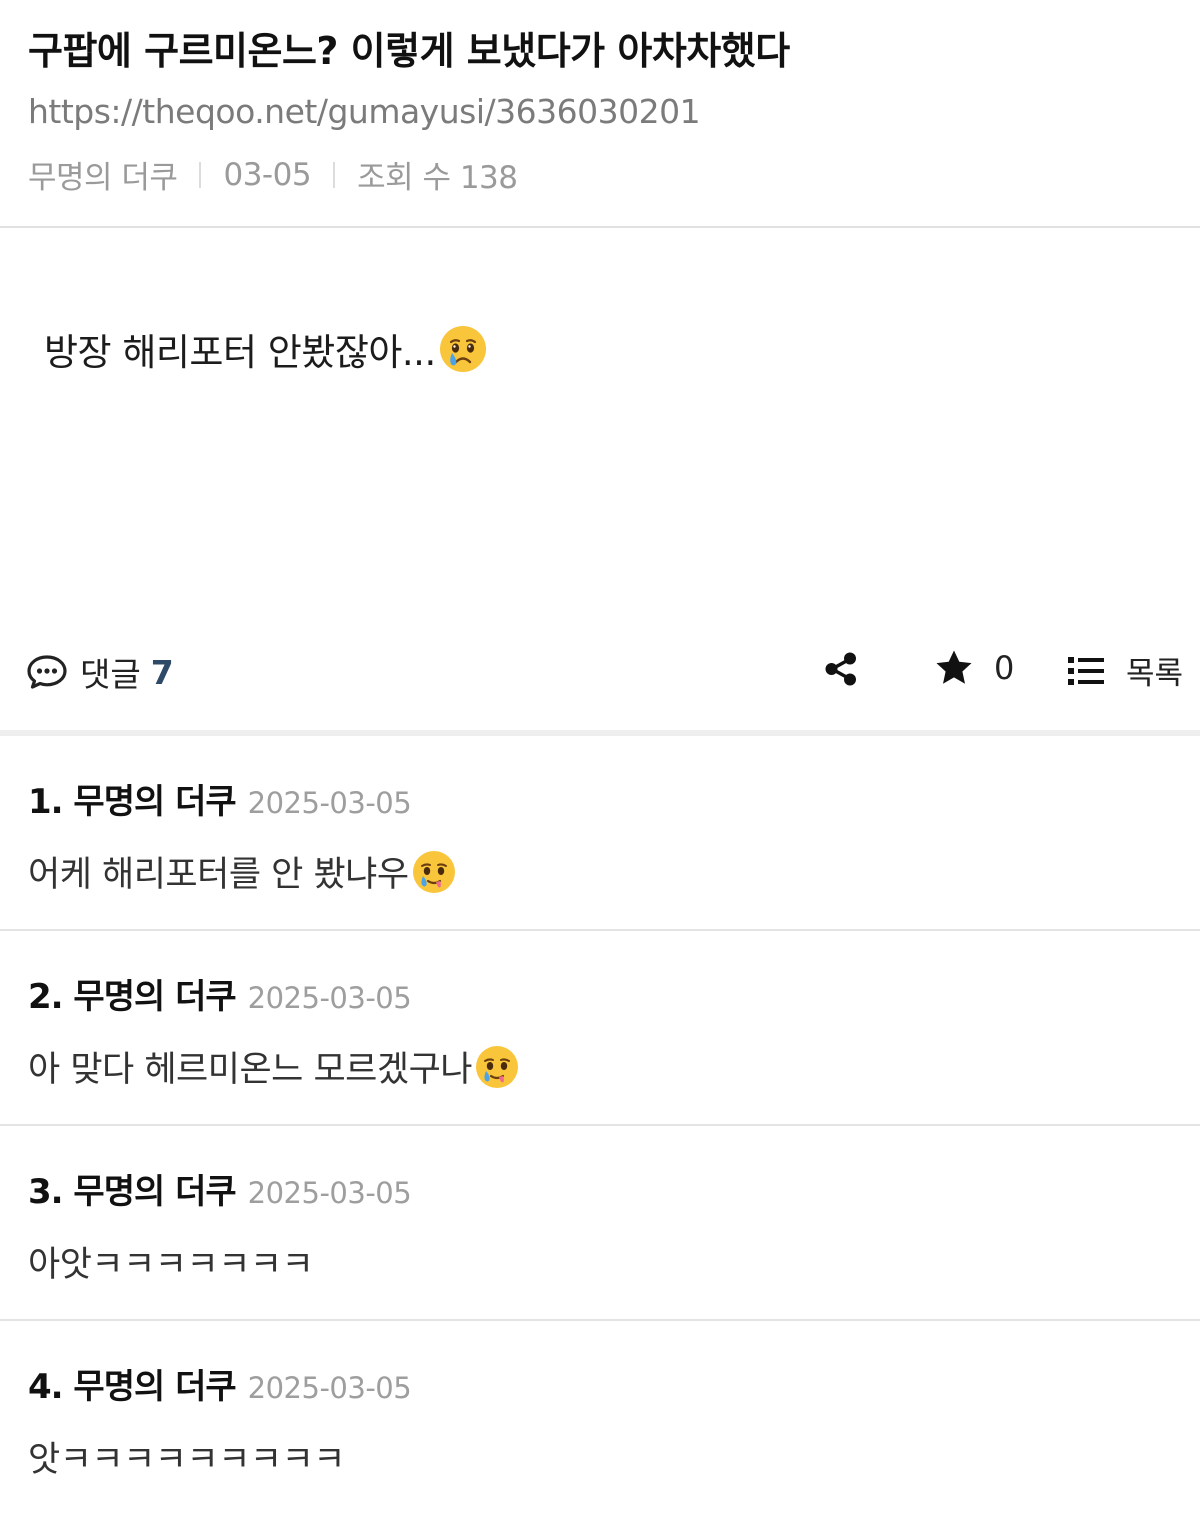 This screenshot has height=1516, width=1200. I want to click on comment-item: 3. 무명의 더쿠 2025-03-05 아앗ㅋㅋㅋㅋㅋㅋㅋ, so click(600, 1223).